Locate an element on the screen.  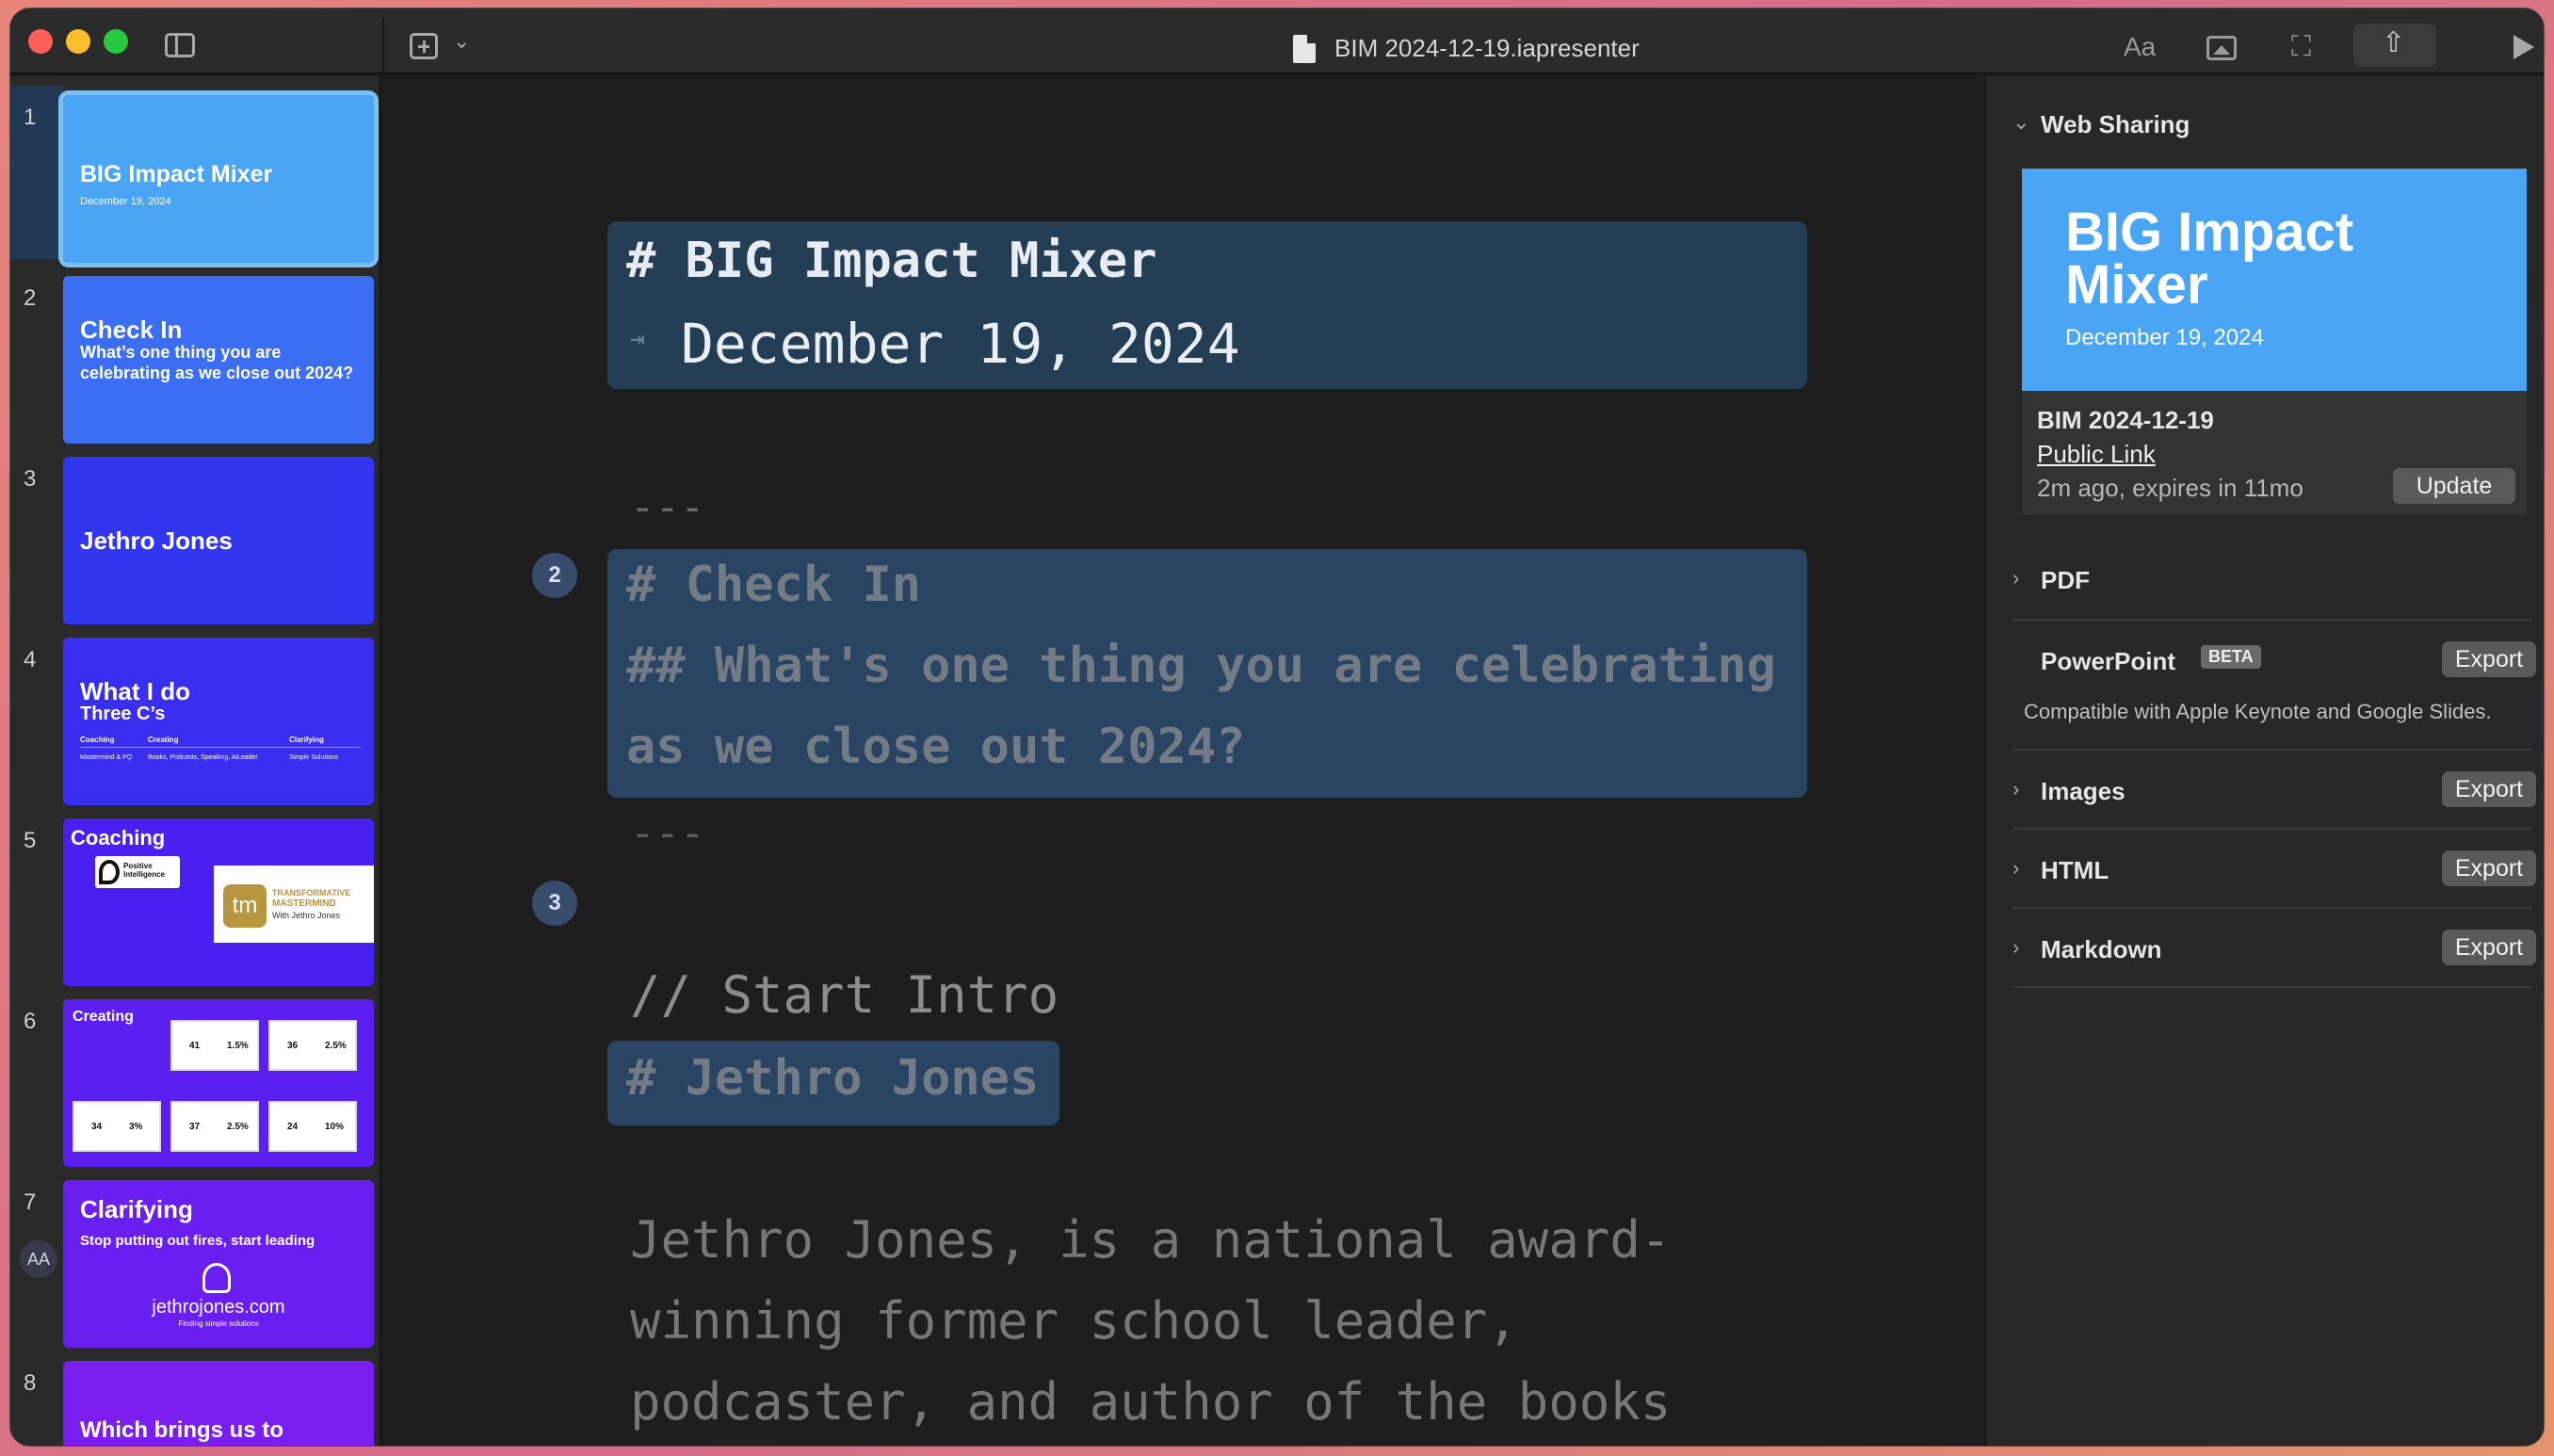
html-section: HTML is located at coordinates (2075, 870).